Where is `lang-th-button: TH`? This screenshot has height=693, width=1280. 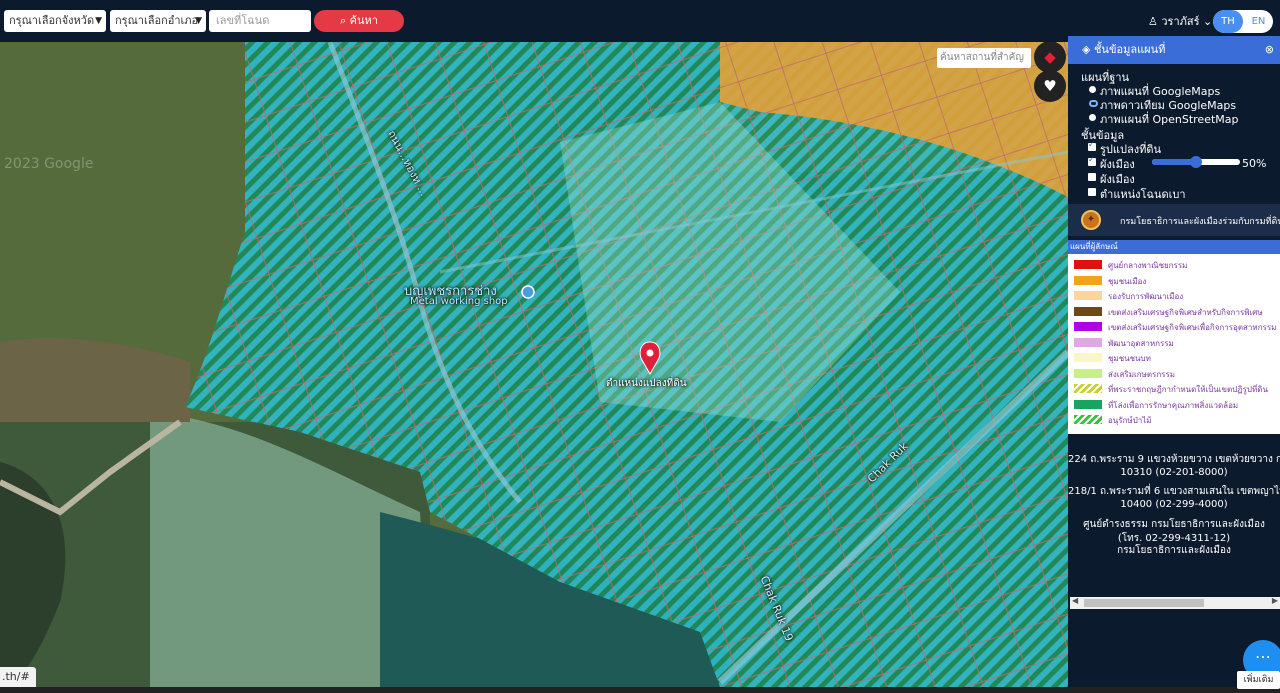
lang-th-button: TH is located at coordinates (1228, 21).